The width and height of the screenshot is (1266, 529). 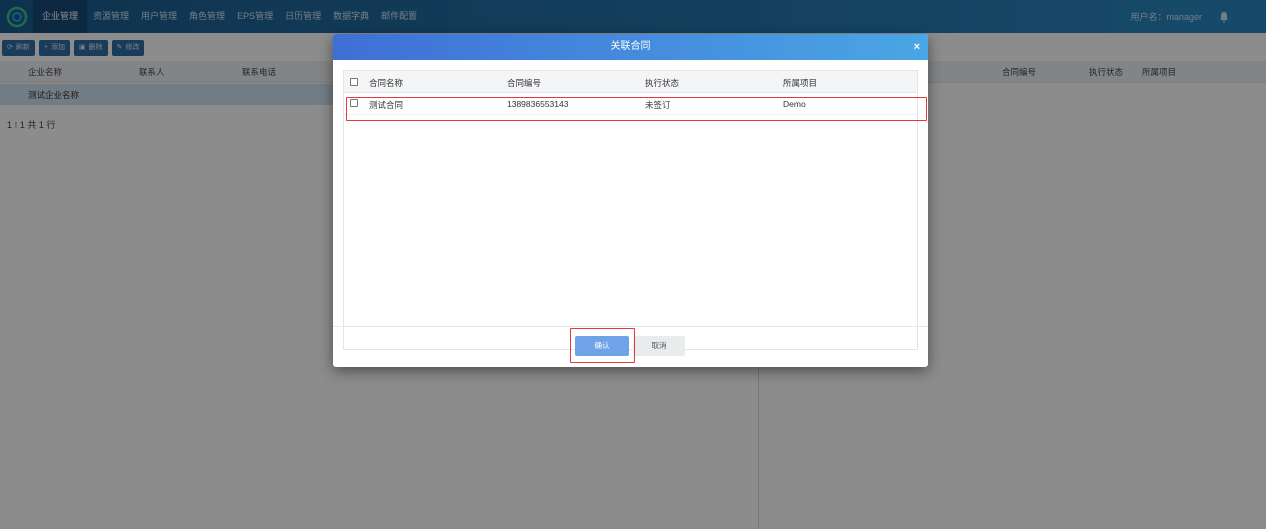 I want to click on dialog-footer-divider, so click(x=630, y=326).